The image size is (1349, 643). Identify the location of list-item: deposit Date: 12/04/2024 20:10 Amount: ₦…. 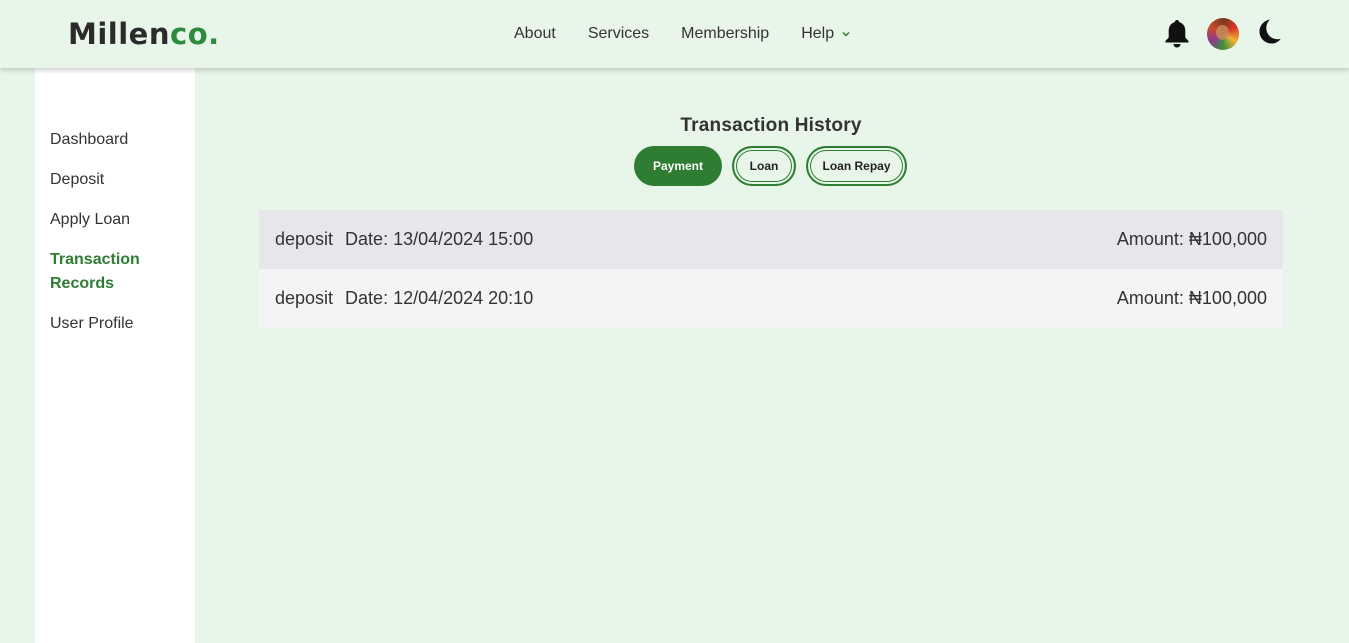
(771, 298).